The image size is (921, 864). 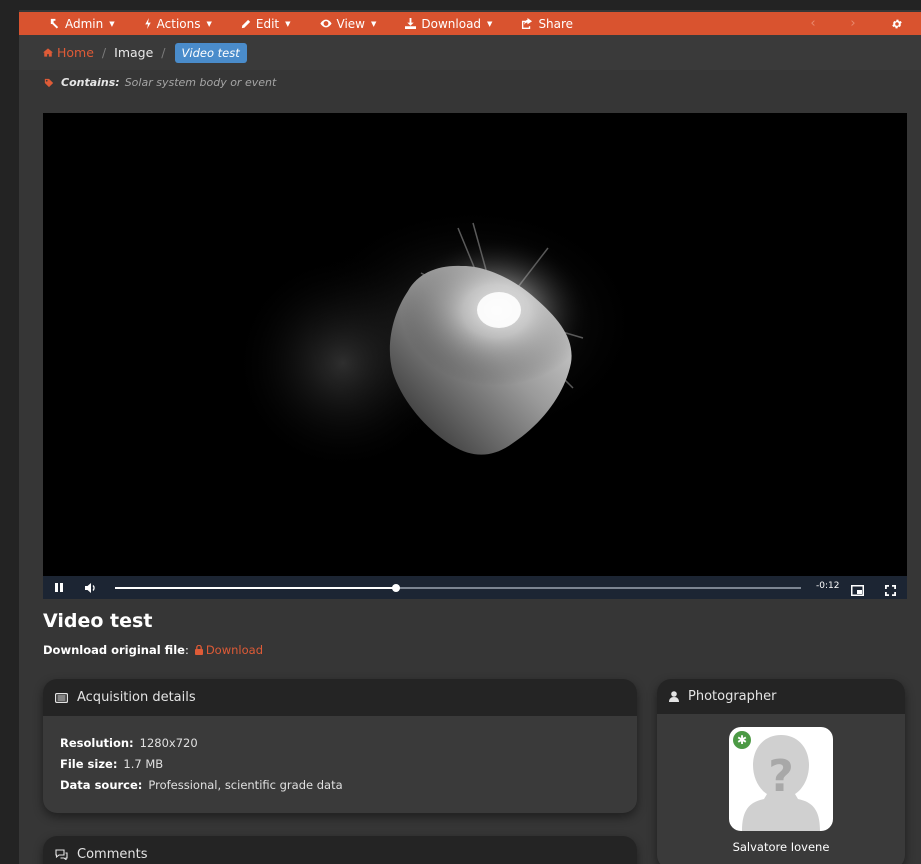 I want to click on breadcrumb-current: Video test, so click(x=210, y=52).